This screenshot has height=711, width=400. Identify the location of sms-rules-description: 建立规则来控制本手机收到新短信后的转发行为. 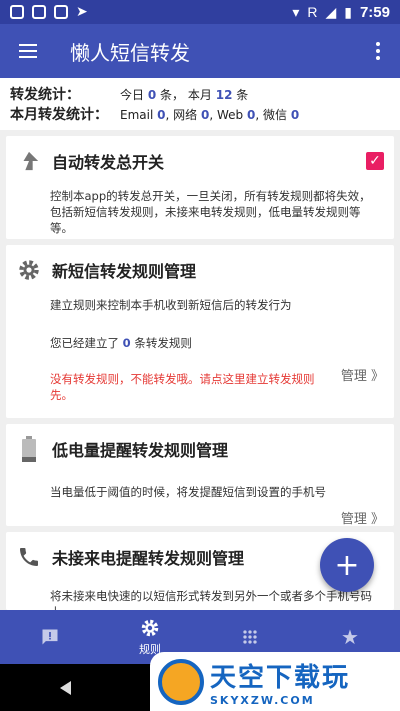
(171, 305).